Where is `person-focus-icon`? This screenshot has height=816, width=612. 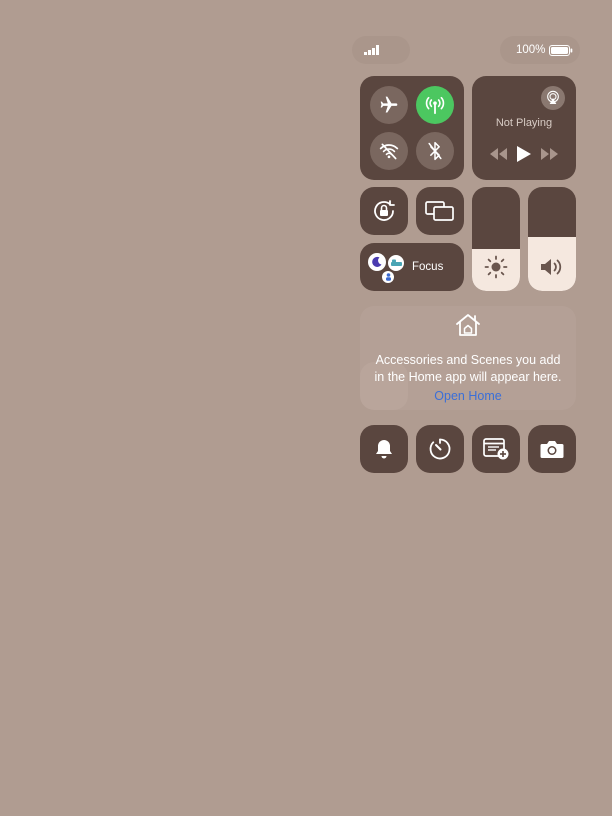 person-focus-icon is located at coordinates (388, 277).